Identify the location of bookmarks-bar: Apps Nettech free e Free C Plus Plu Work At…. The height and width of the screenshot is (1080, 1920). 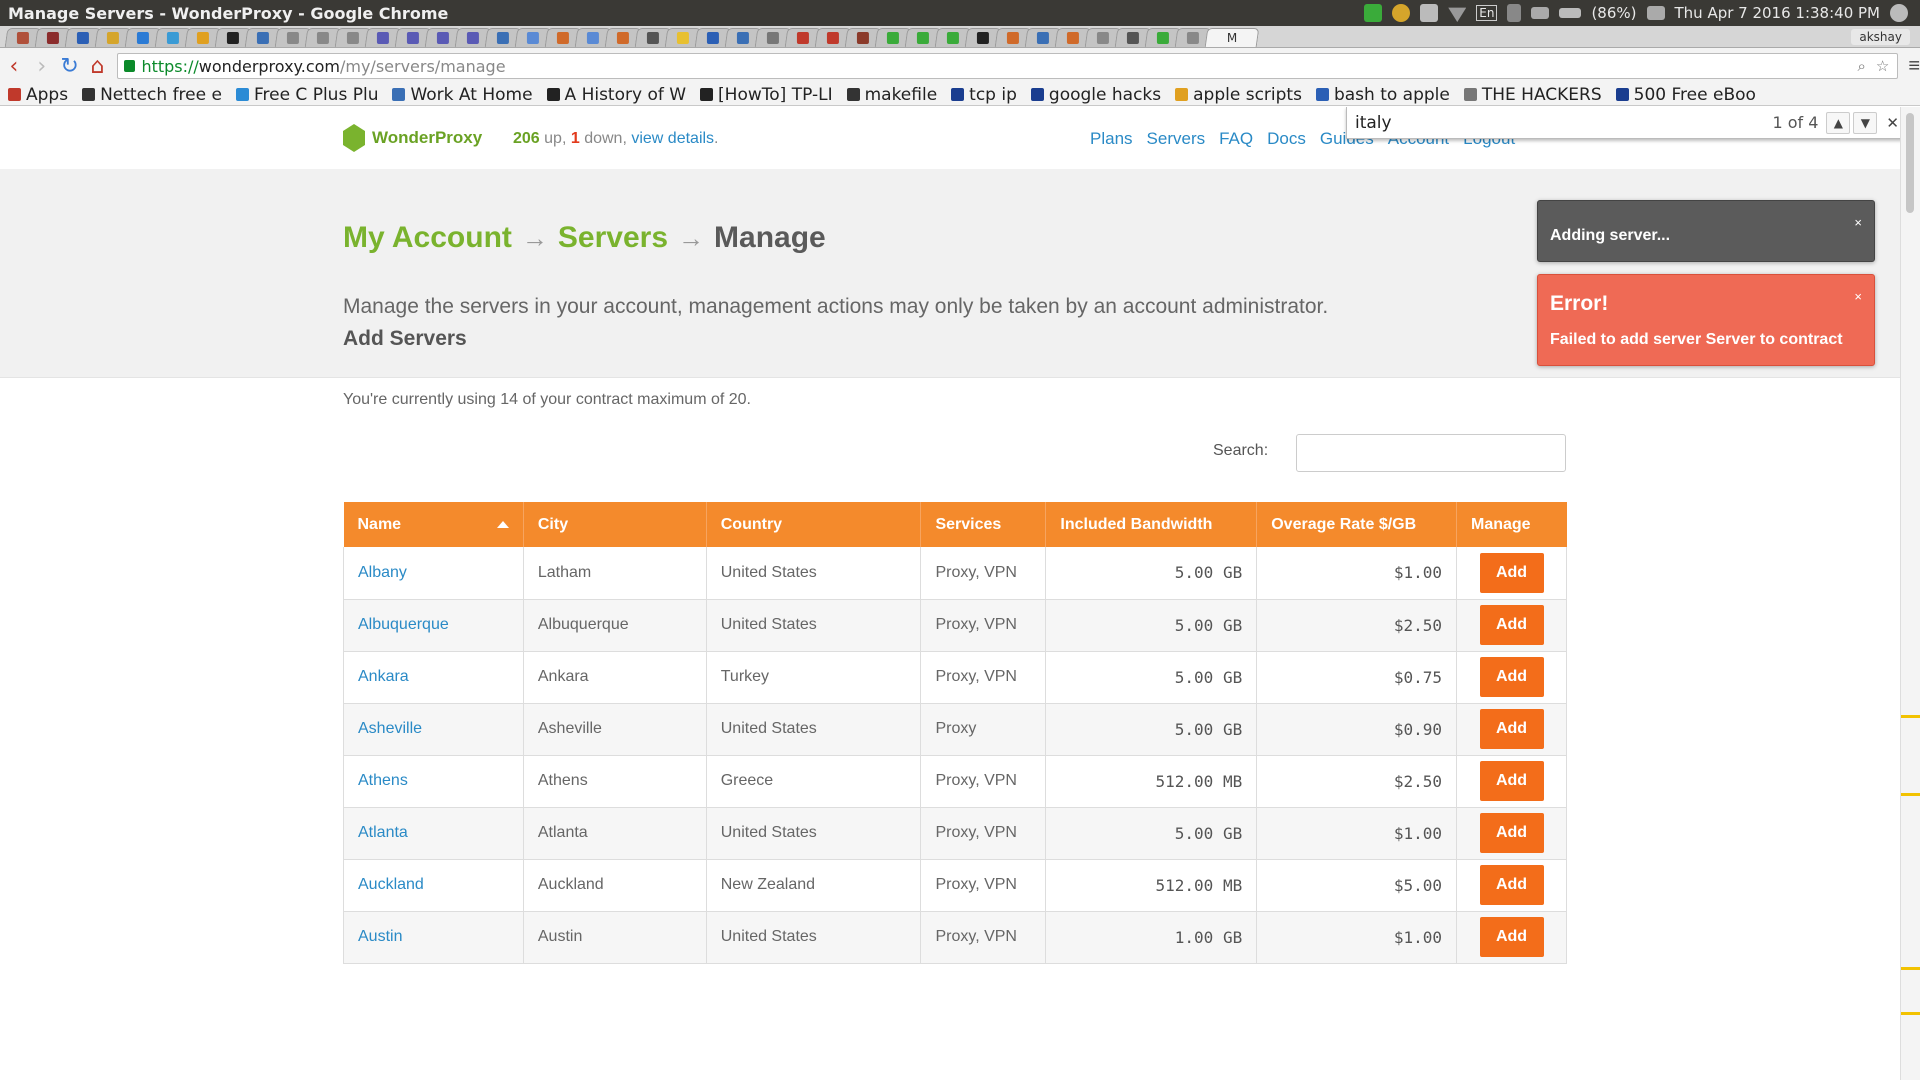
(960, 95).